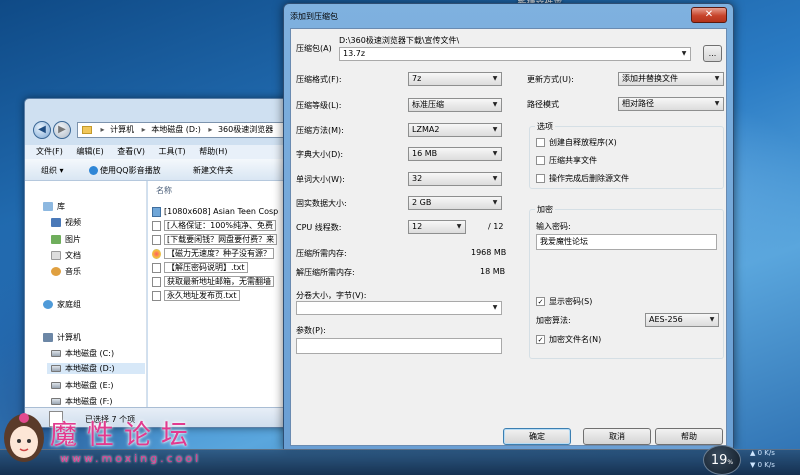  I want to click on breadcrumb-computer: 计算机, so click(122, 129).